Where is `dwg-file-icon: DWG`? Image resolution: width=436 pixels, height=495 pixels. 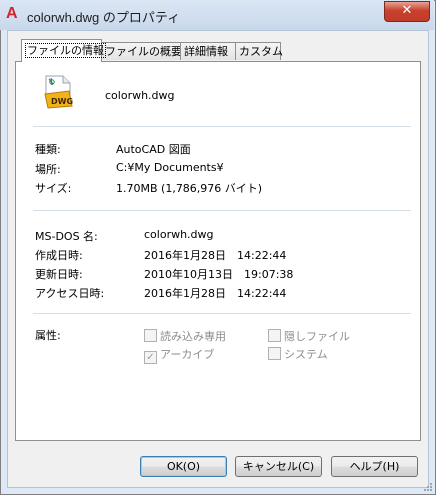 dwg-file-icon: DWG is located at coordinates (58, 92).